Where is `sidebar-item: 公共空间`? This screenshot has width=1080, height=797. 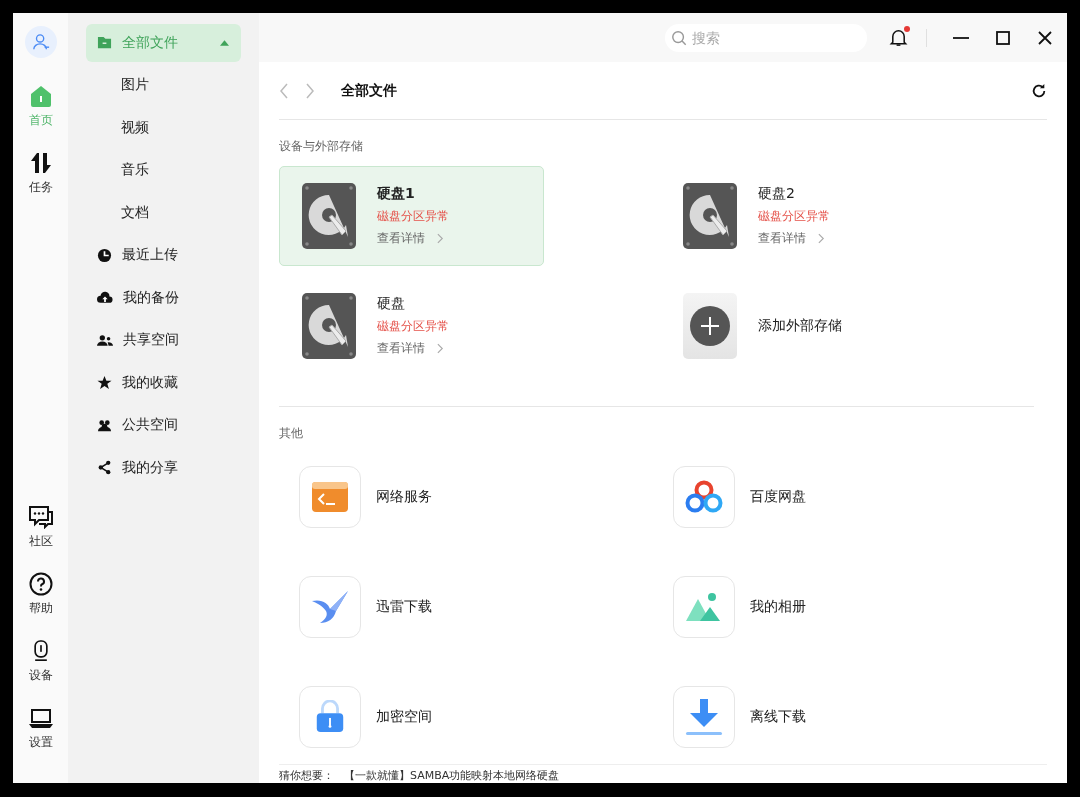
sidebar-item: 公共空间 is located at coordinates (163, 425).